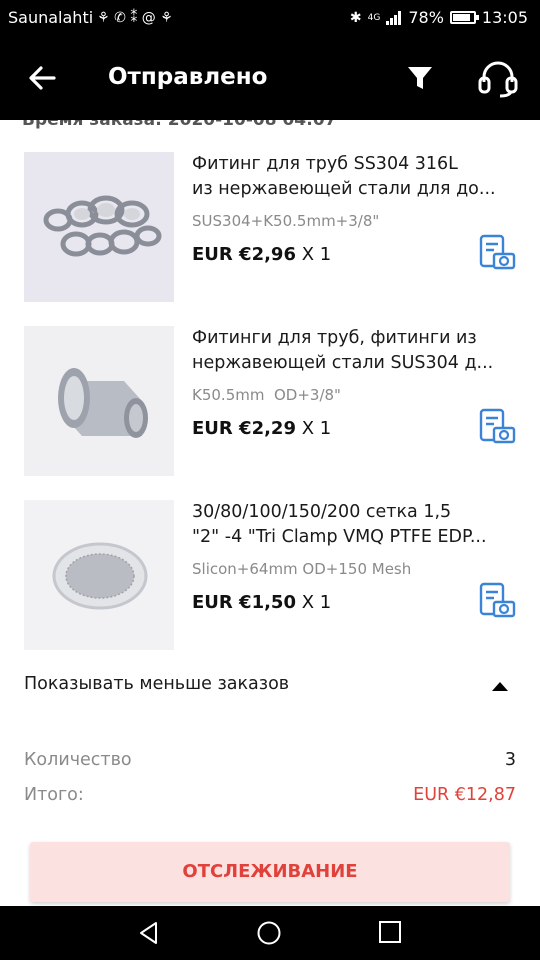 The image size is (540, 960). I want to click on carrier-label: Saunalahti, so click(51, 17).